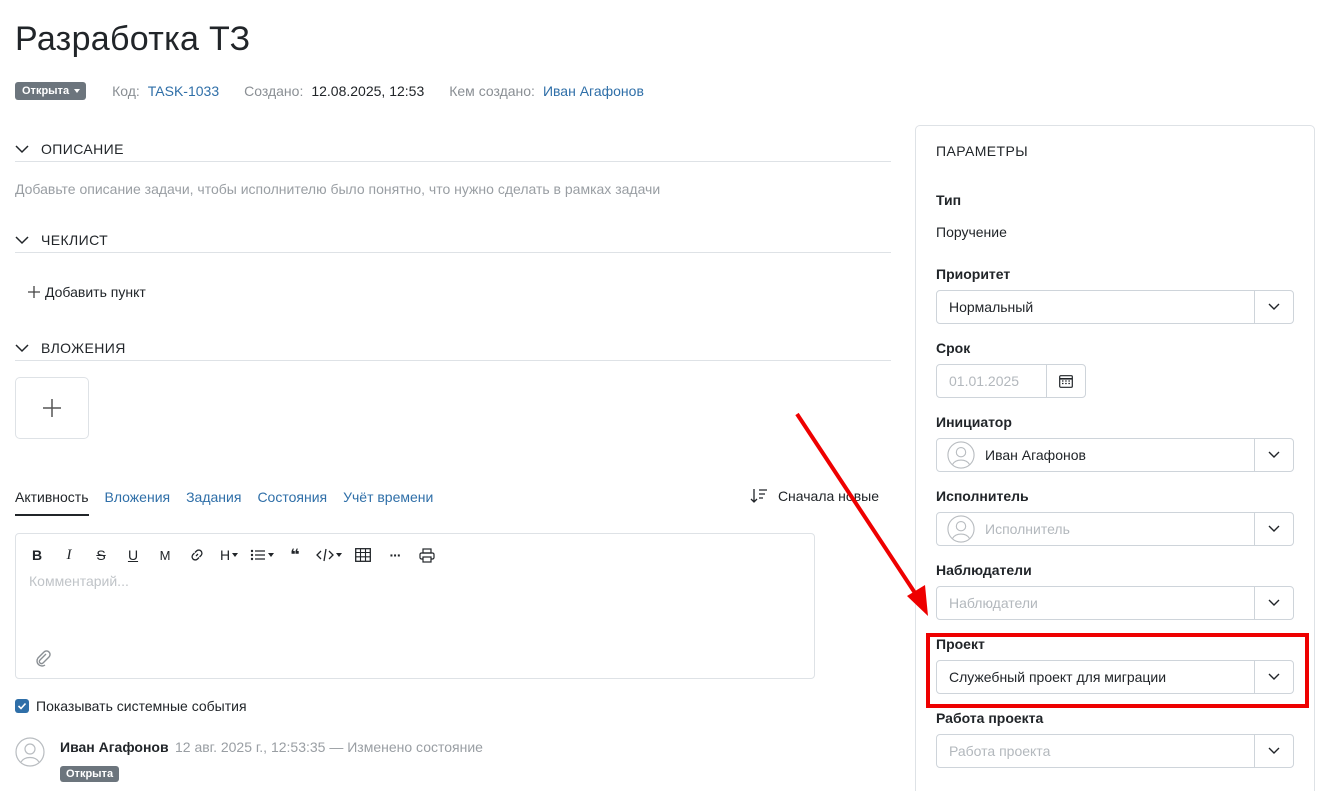 The image size is (1325, 791). I want to click on plus-icon, so click(52, 408).